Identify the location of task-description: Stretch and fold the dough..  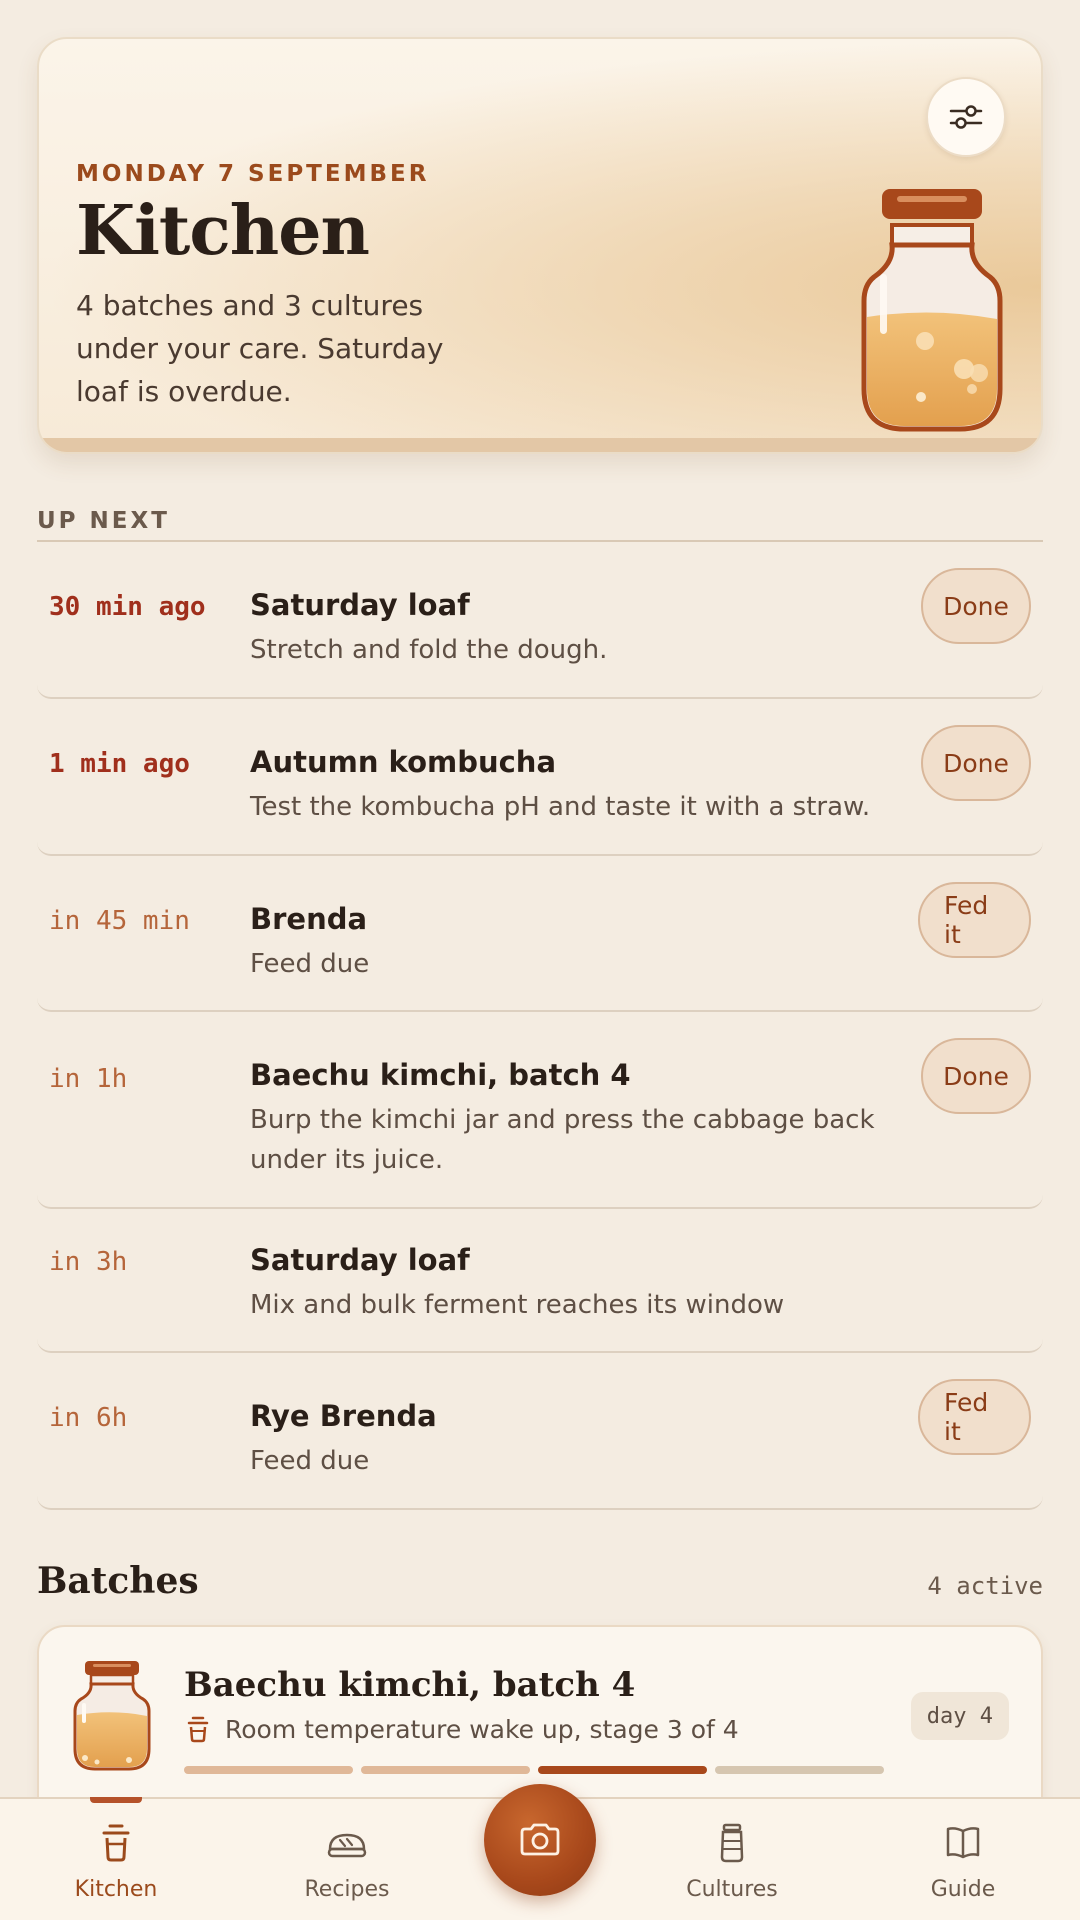
(429, 650).